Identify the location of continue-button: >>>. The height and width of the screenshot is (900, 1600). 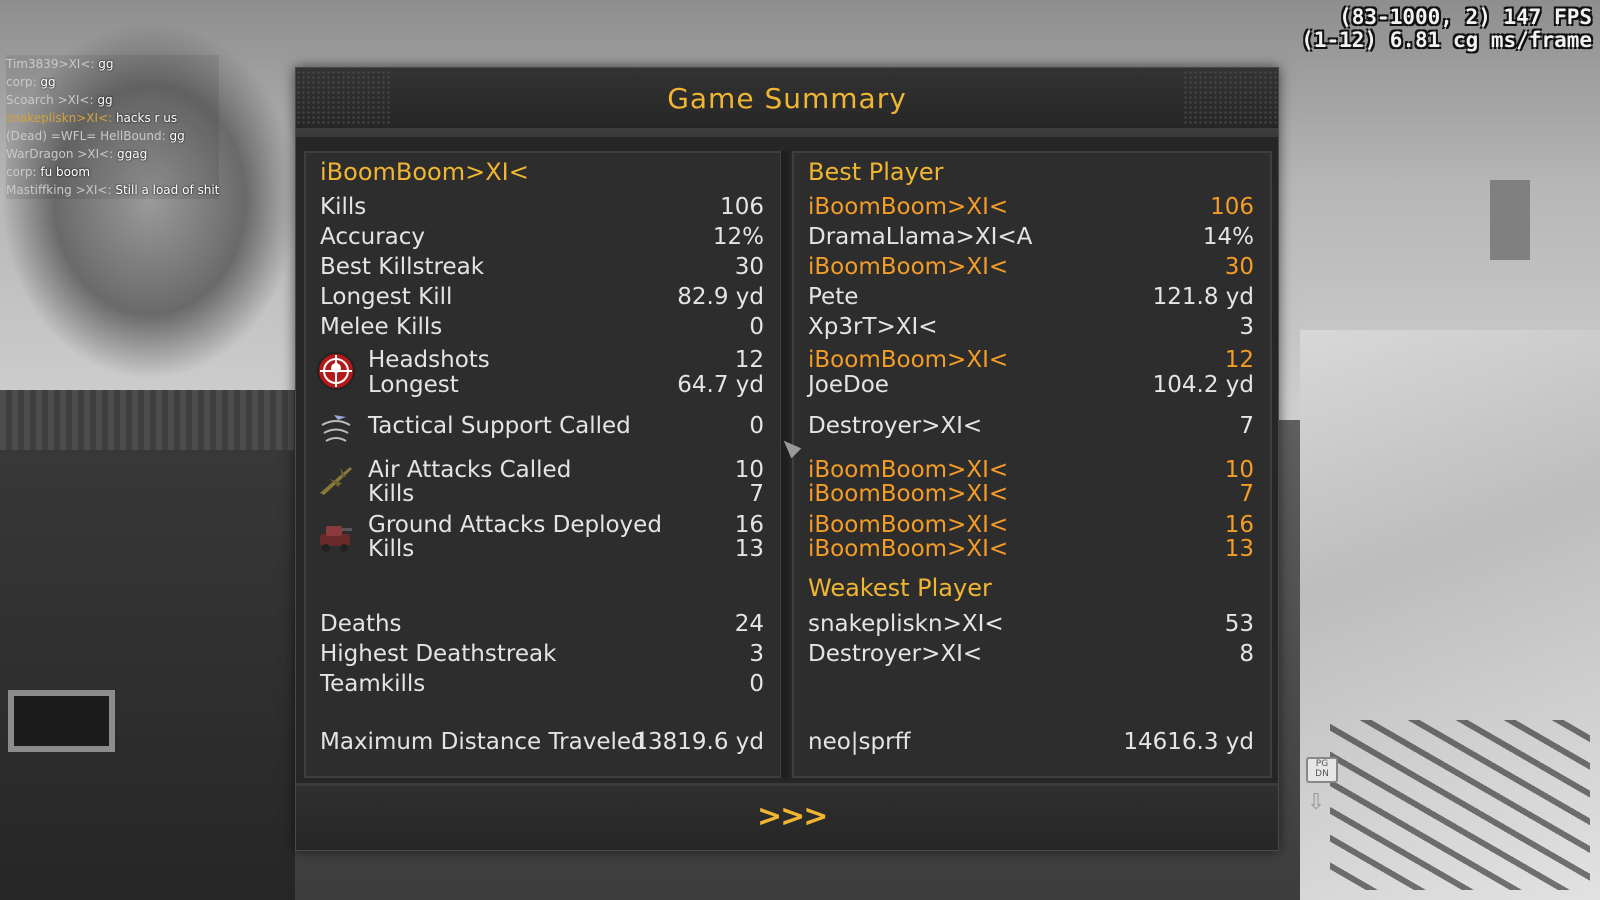
(792, 817).